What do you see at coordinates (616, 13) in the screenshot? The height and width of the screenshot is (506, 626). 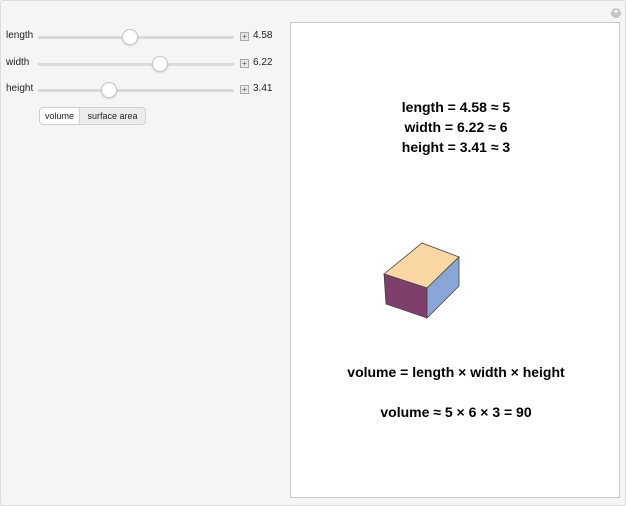 I see `expand-plus-icon: +` at bounding box center [616, 13].